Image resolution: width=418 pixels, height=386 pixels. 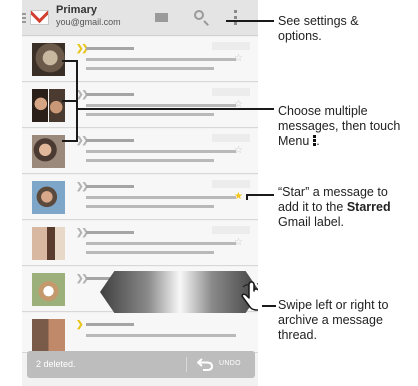 I want to click on callout-star-bold: Starred, so click(x=368, y=207).